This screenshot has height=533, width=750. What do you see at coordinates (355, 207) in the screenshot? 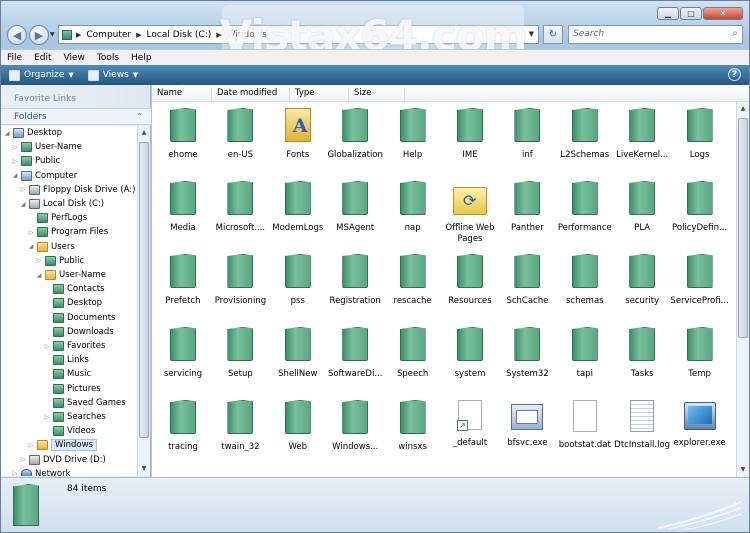
I see `file-item: MSAgent` at bounding box center [355, 207].